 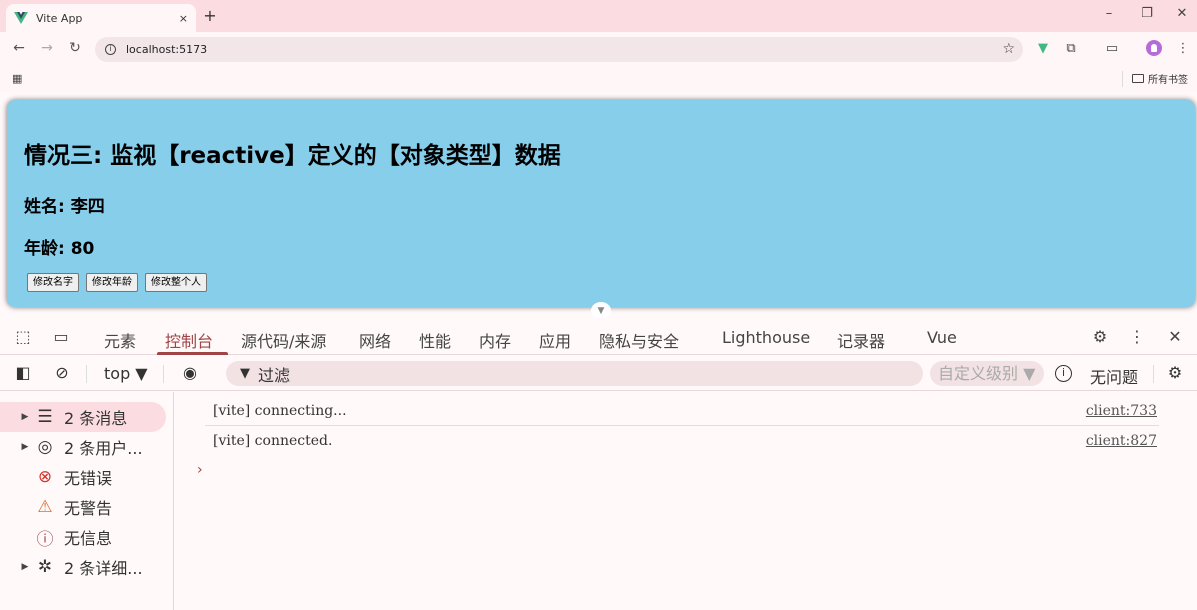 I want to click on filter-funnel-icon: ▼, so click(x=245, y=373).